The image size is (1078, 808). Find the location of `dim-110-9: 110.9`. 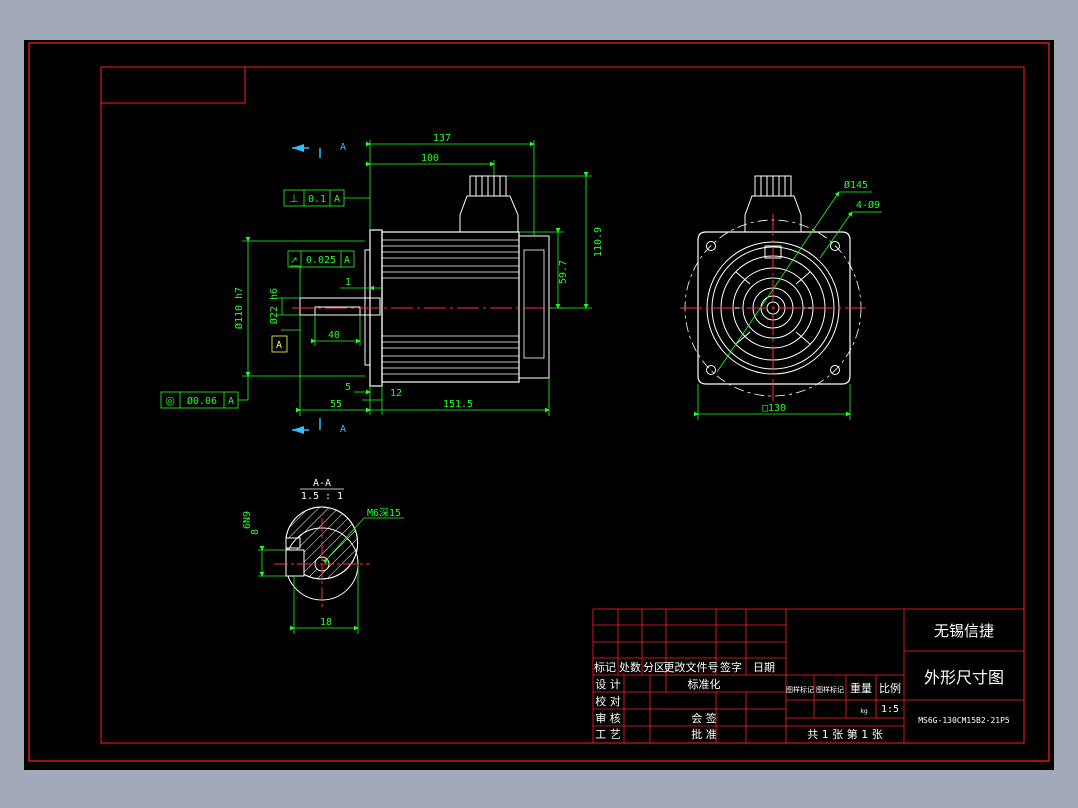

dim-110-9: 110.9 is located at coordinates (598, 242).